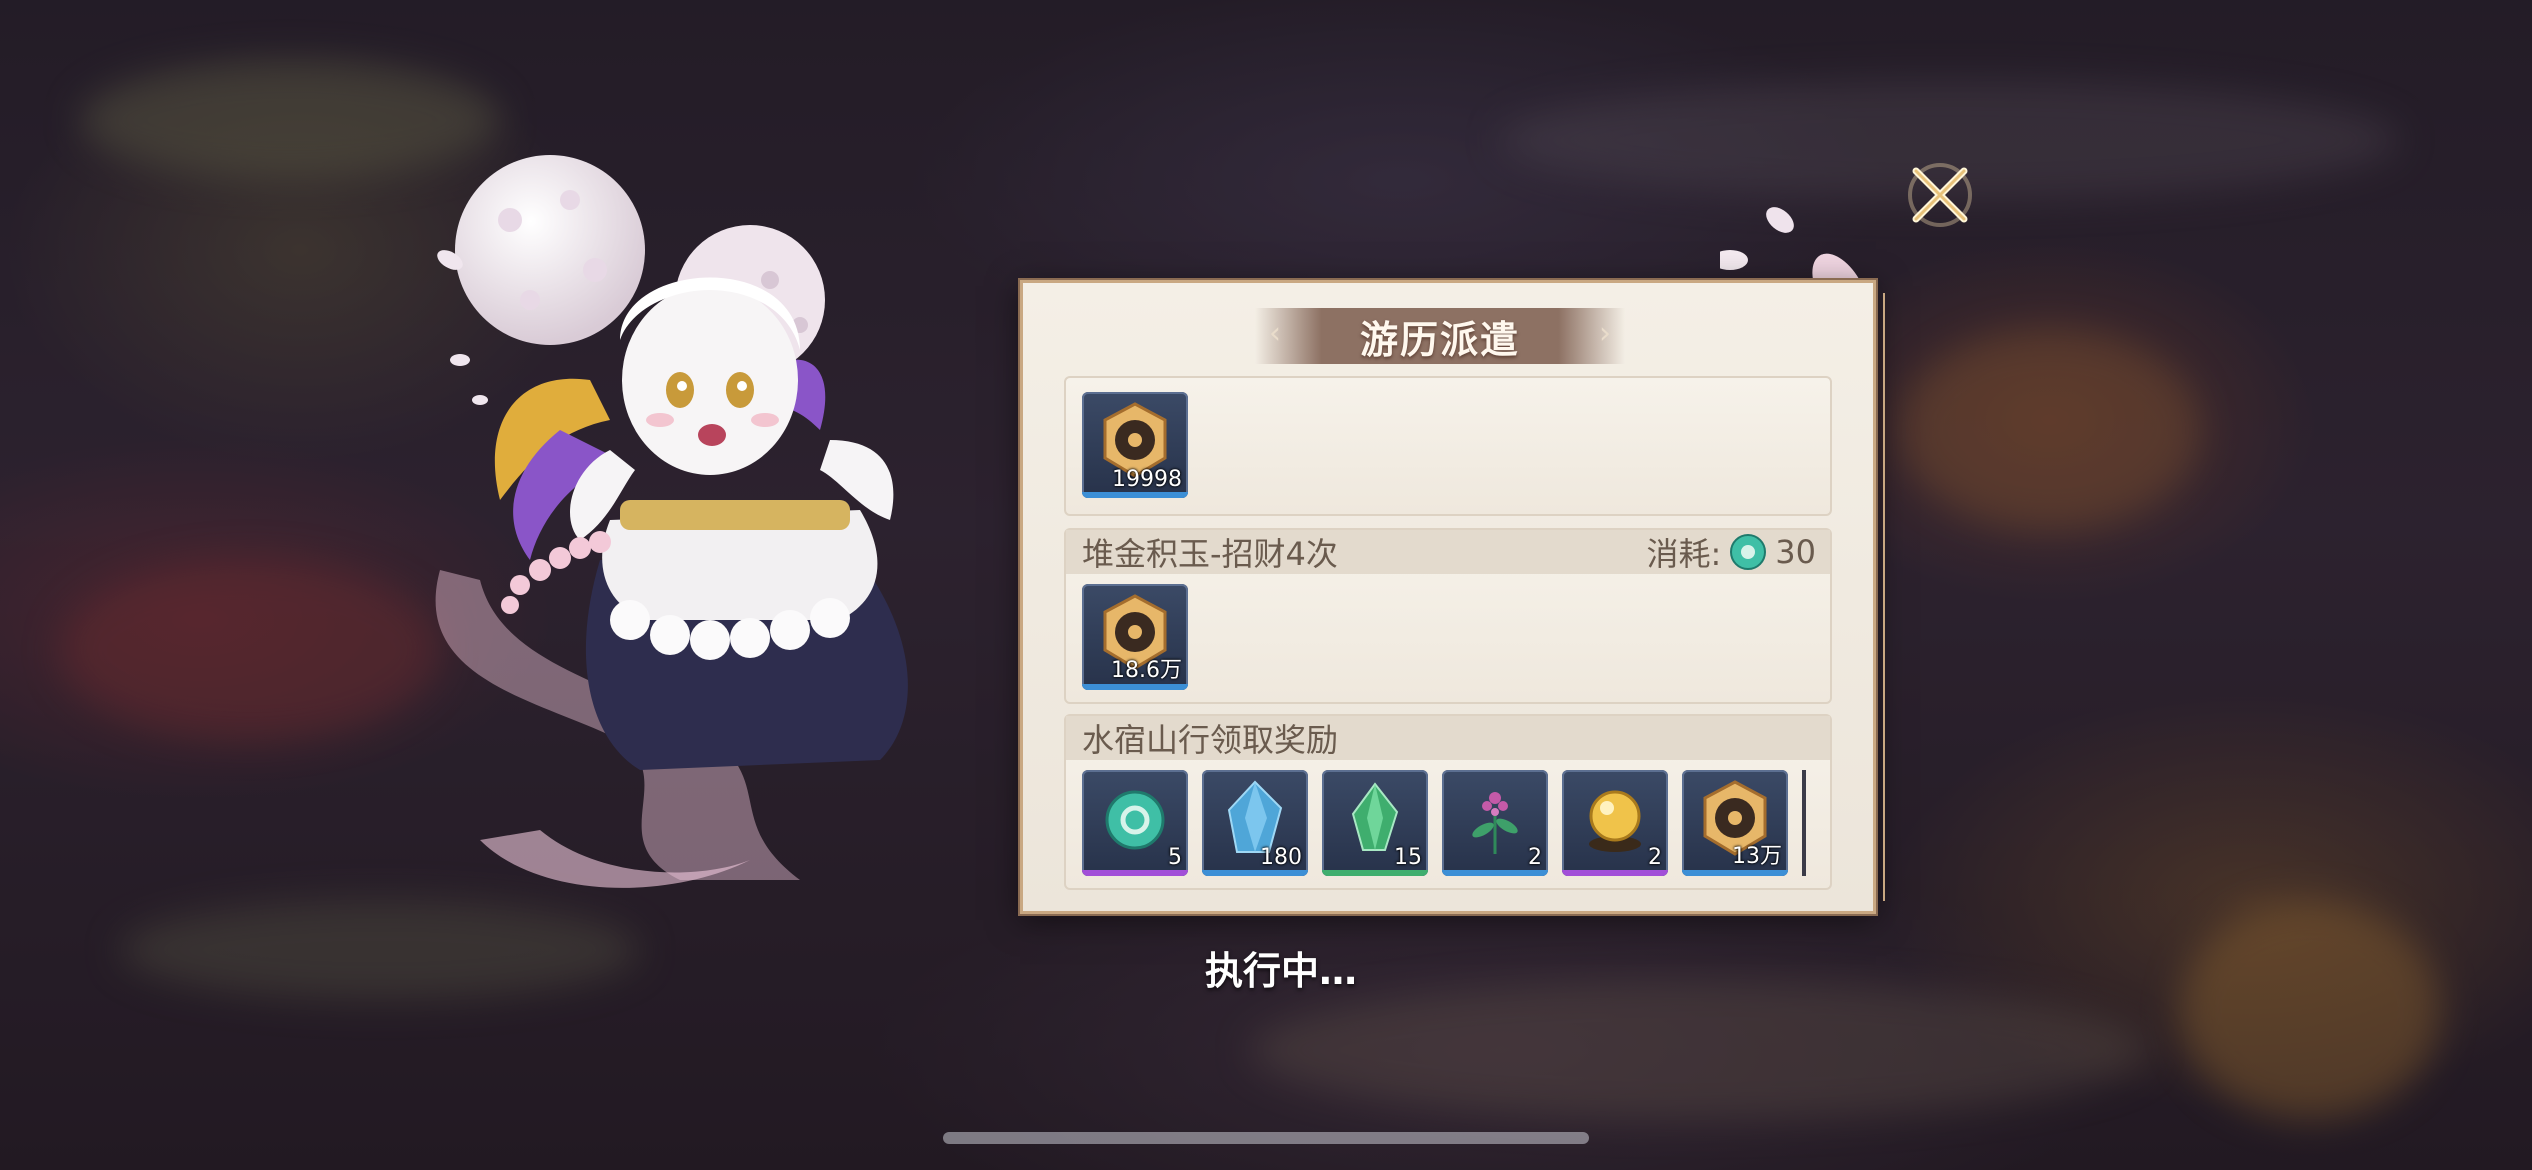  I want to click on scroll-edge, so click(1804, 823).